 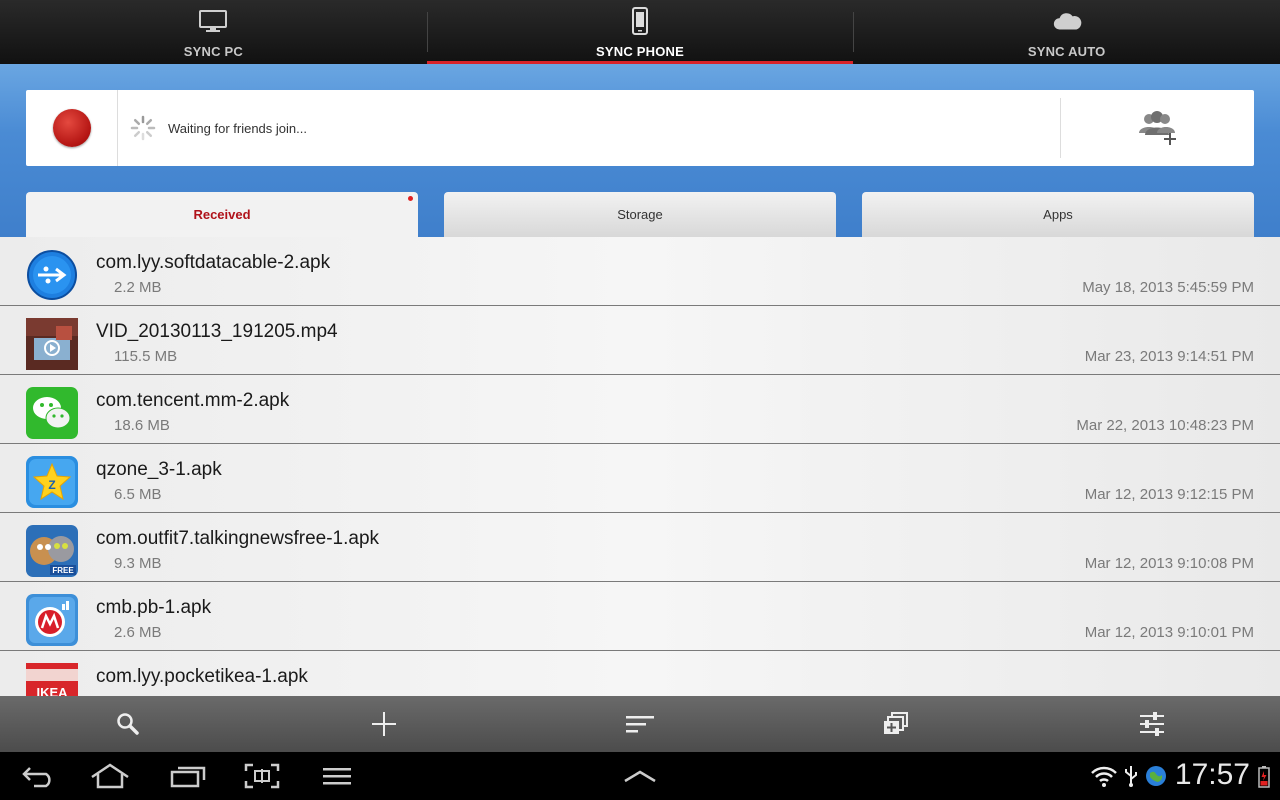 What do you see at coordinates (51, 485) in the screenshot?
I see `svg-text: Z` at bounding box center [51, 485].